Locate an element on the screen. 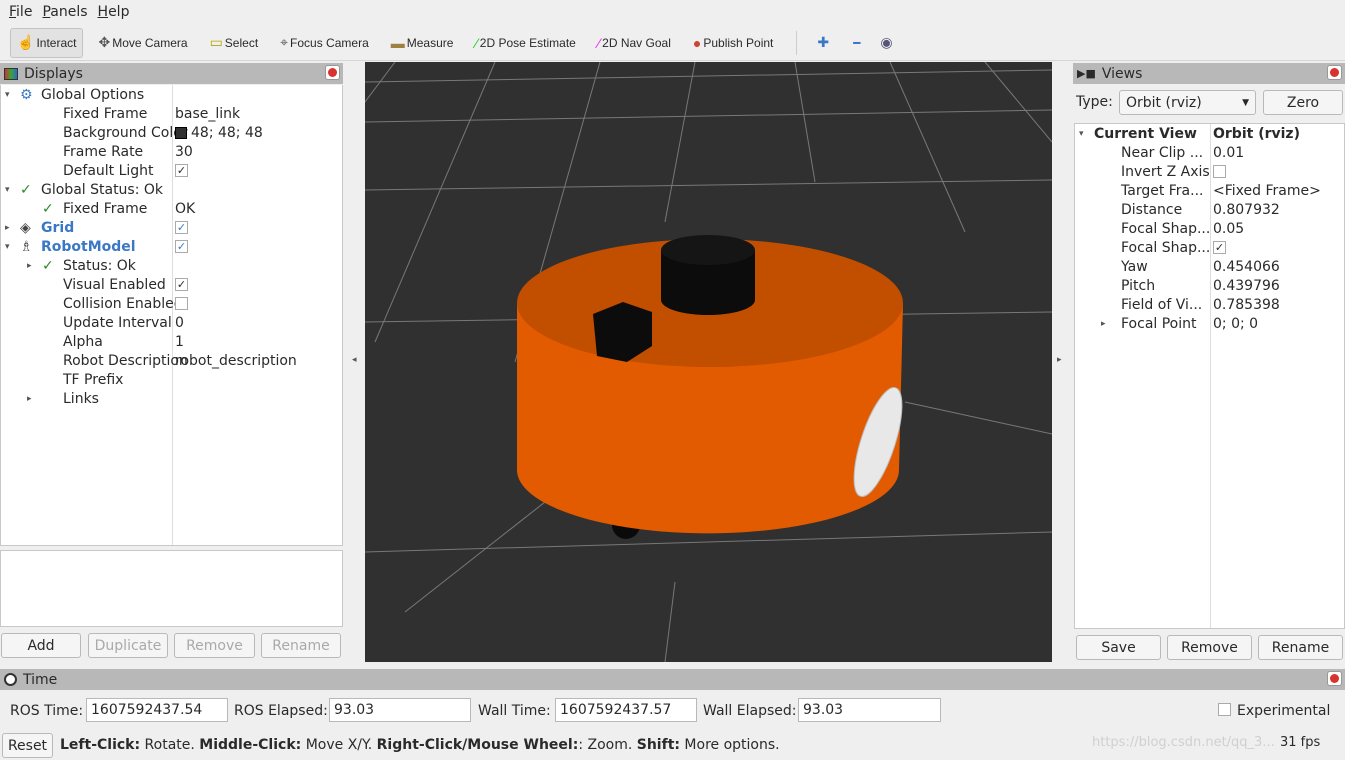 The height and width of the screenshot is (760, 1345). tree-row: Focal Shap... ✓ is located at coordinates (1209, 247).